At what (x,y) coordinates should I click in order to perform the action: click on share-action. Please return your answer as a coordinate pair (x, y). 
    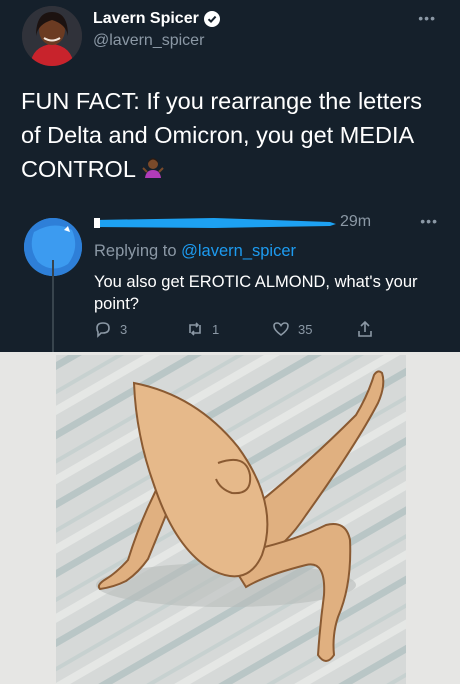
    Looking at the image, I should click on (365, 329).